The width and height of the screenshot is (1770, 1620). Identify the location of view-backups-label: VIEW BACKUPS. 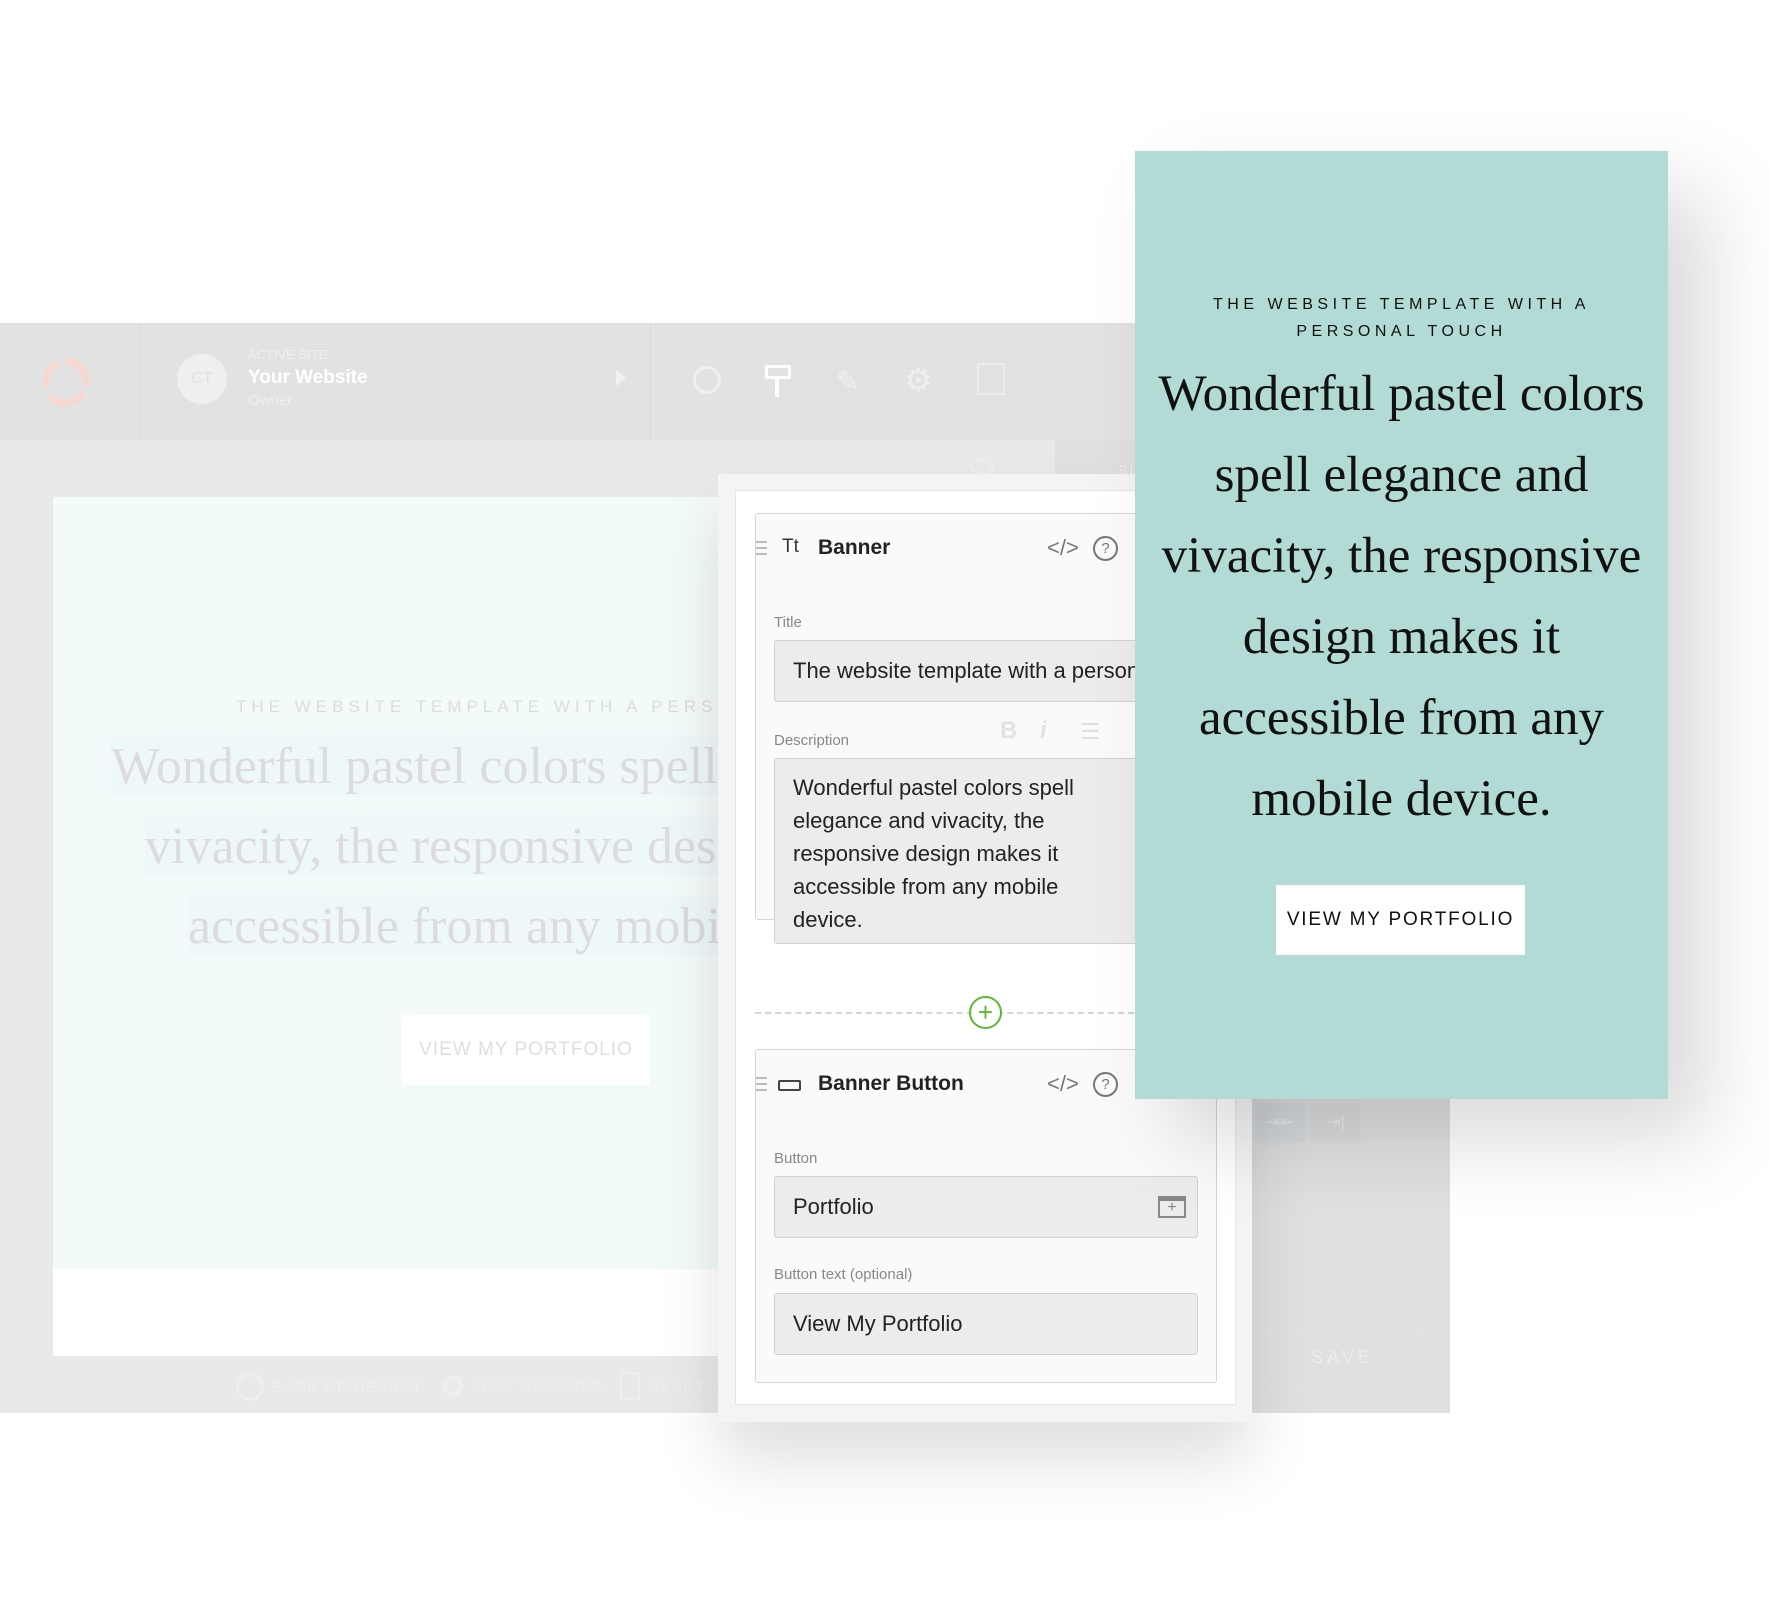
(537, 1386).